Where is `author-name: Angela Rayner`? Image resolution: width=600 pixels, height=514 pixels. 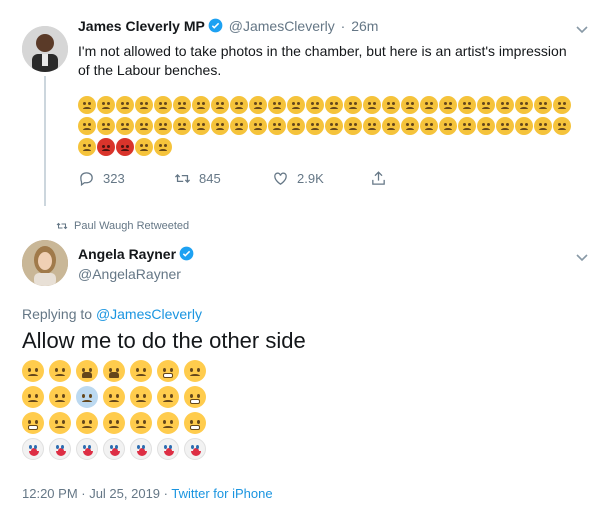
author-name: Angela Rayner is located at coordinates (127, 254).